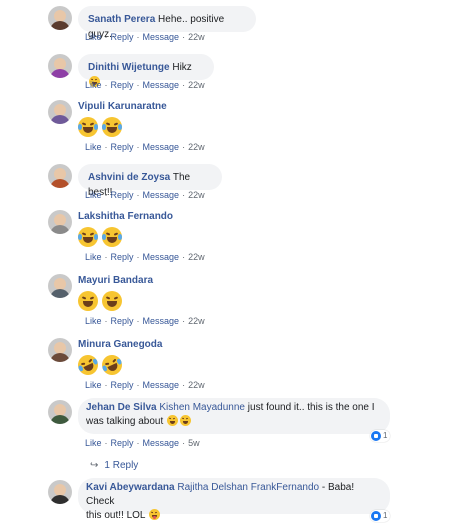 The height and width of the screenshot is (523, 452). Describe the element at coordinates (154, 514) in the screenshot. I see `winking-tongue-icon` at that location.